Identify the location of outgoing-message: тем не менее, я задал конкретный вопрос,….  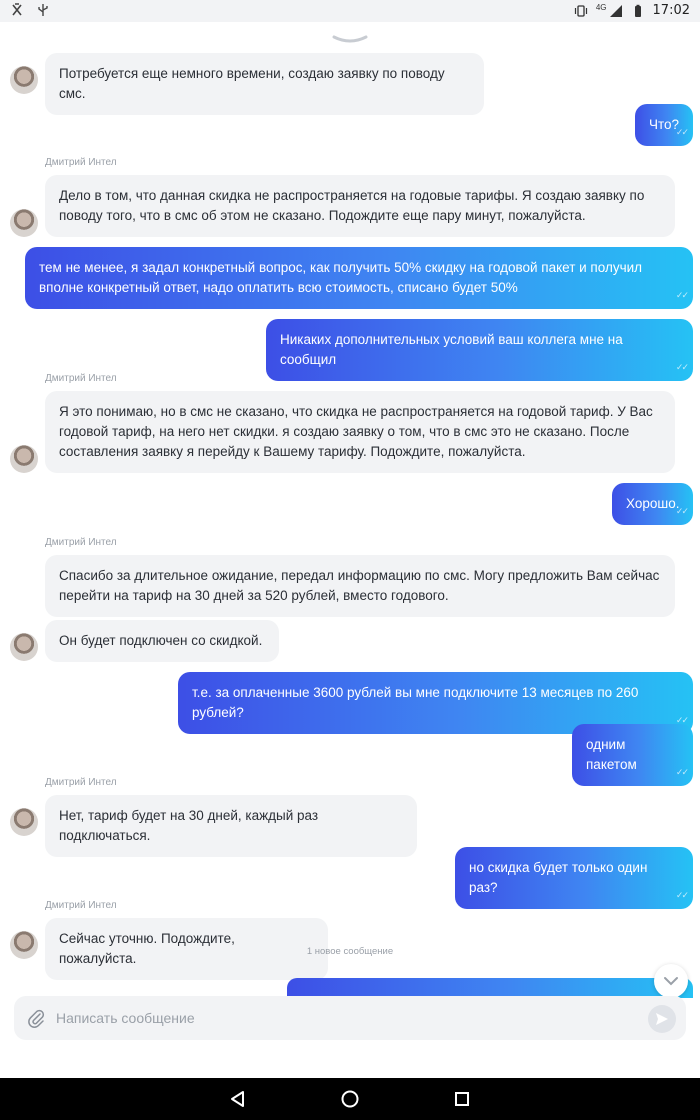
(359, 278).